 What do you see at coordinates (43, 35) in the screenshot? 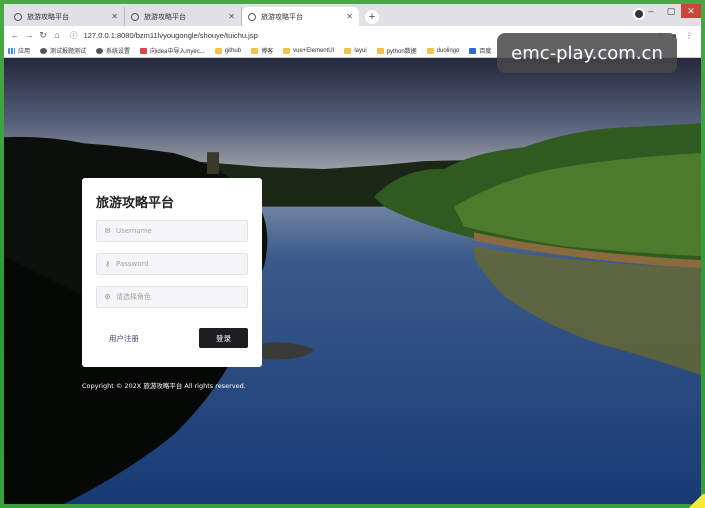
I see `reload-icon: ↻` at bounding box center [43, 35].